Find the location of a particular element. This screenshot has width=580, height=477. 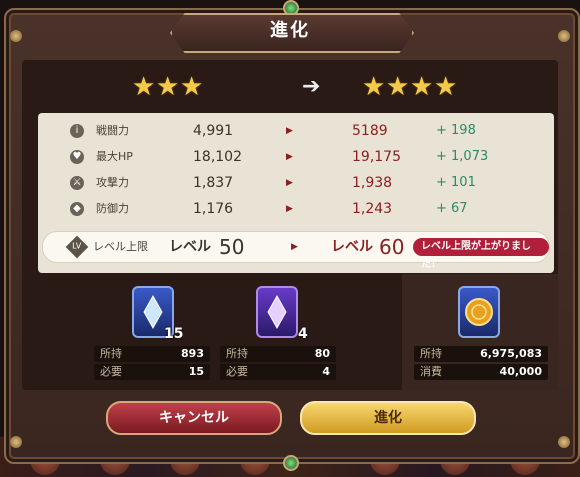

level-current-value: 50 is located at coordinates (232, 247).